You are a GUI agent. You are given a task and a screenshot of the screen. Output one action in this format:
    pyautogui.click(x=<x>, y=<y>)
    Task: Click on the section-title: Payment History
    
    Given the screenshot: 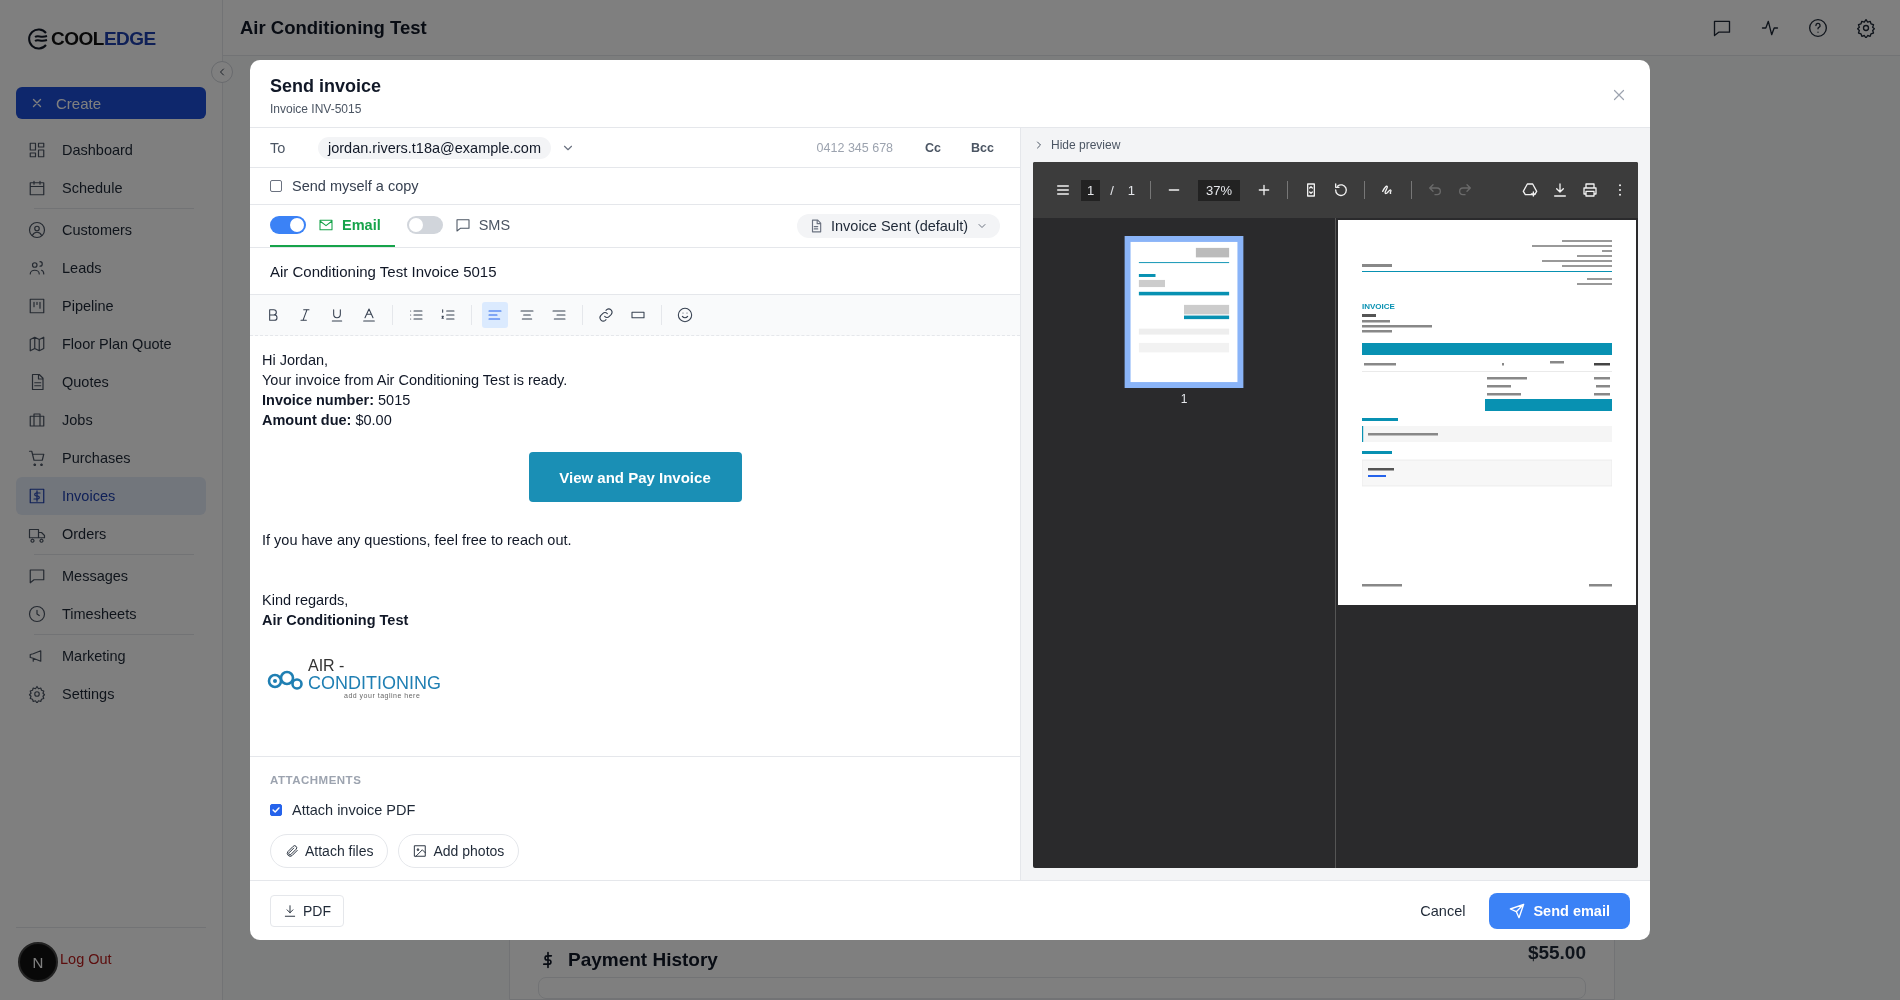 What is the action you would take?
    pyautogui.click(x=643, y=960)
    